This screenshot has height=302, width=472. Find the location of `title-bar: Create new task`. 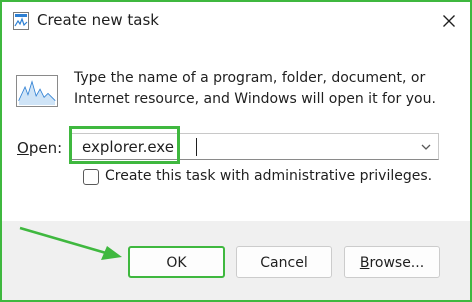

title-bar: Create new task is located at coordinates (236, 21).